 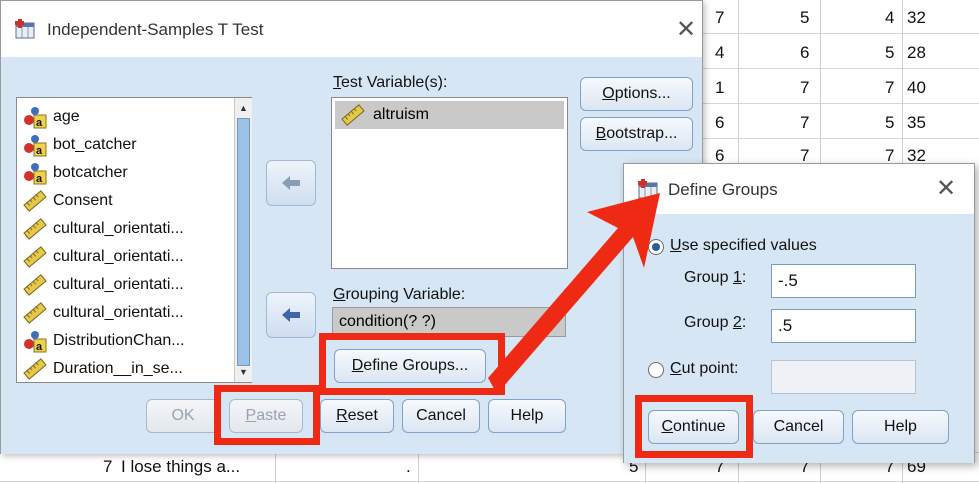 I want to click on highlight-define-groups-box, so click(x=412, y=364).